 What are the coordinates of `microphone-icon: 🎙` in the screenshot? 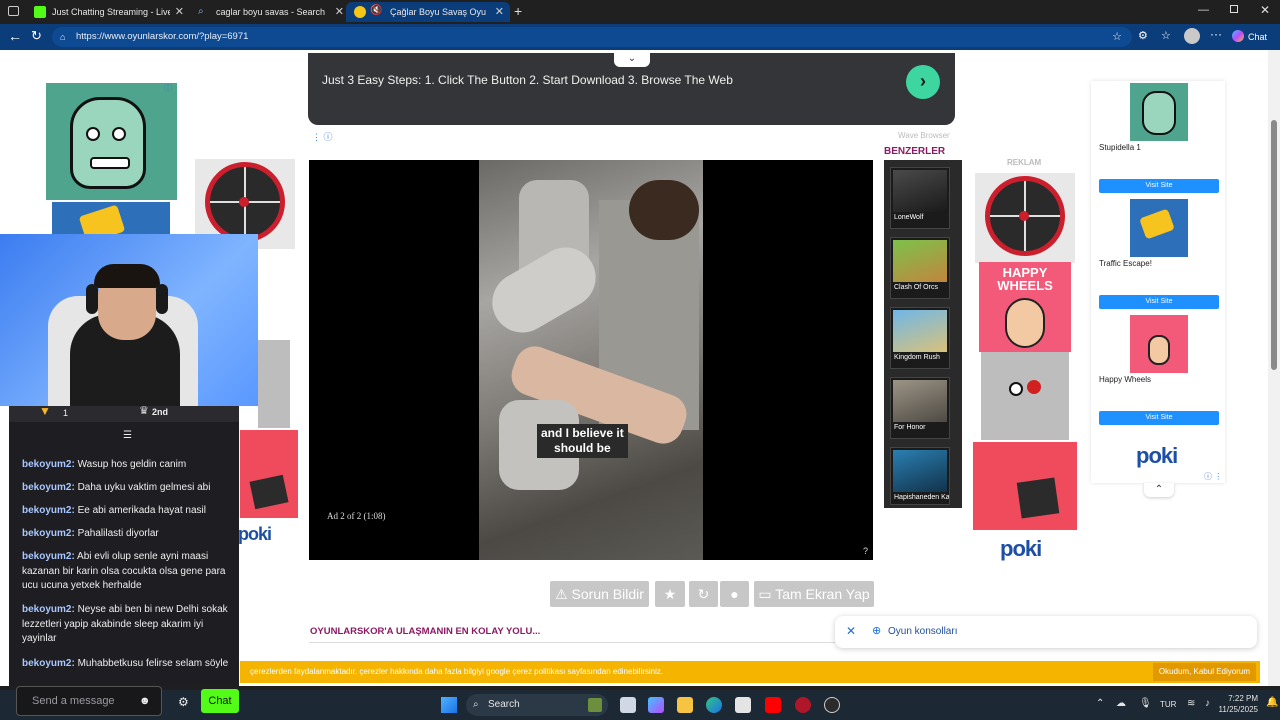 It's located at (1145, 703).